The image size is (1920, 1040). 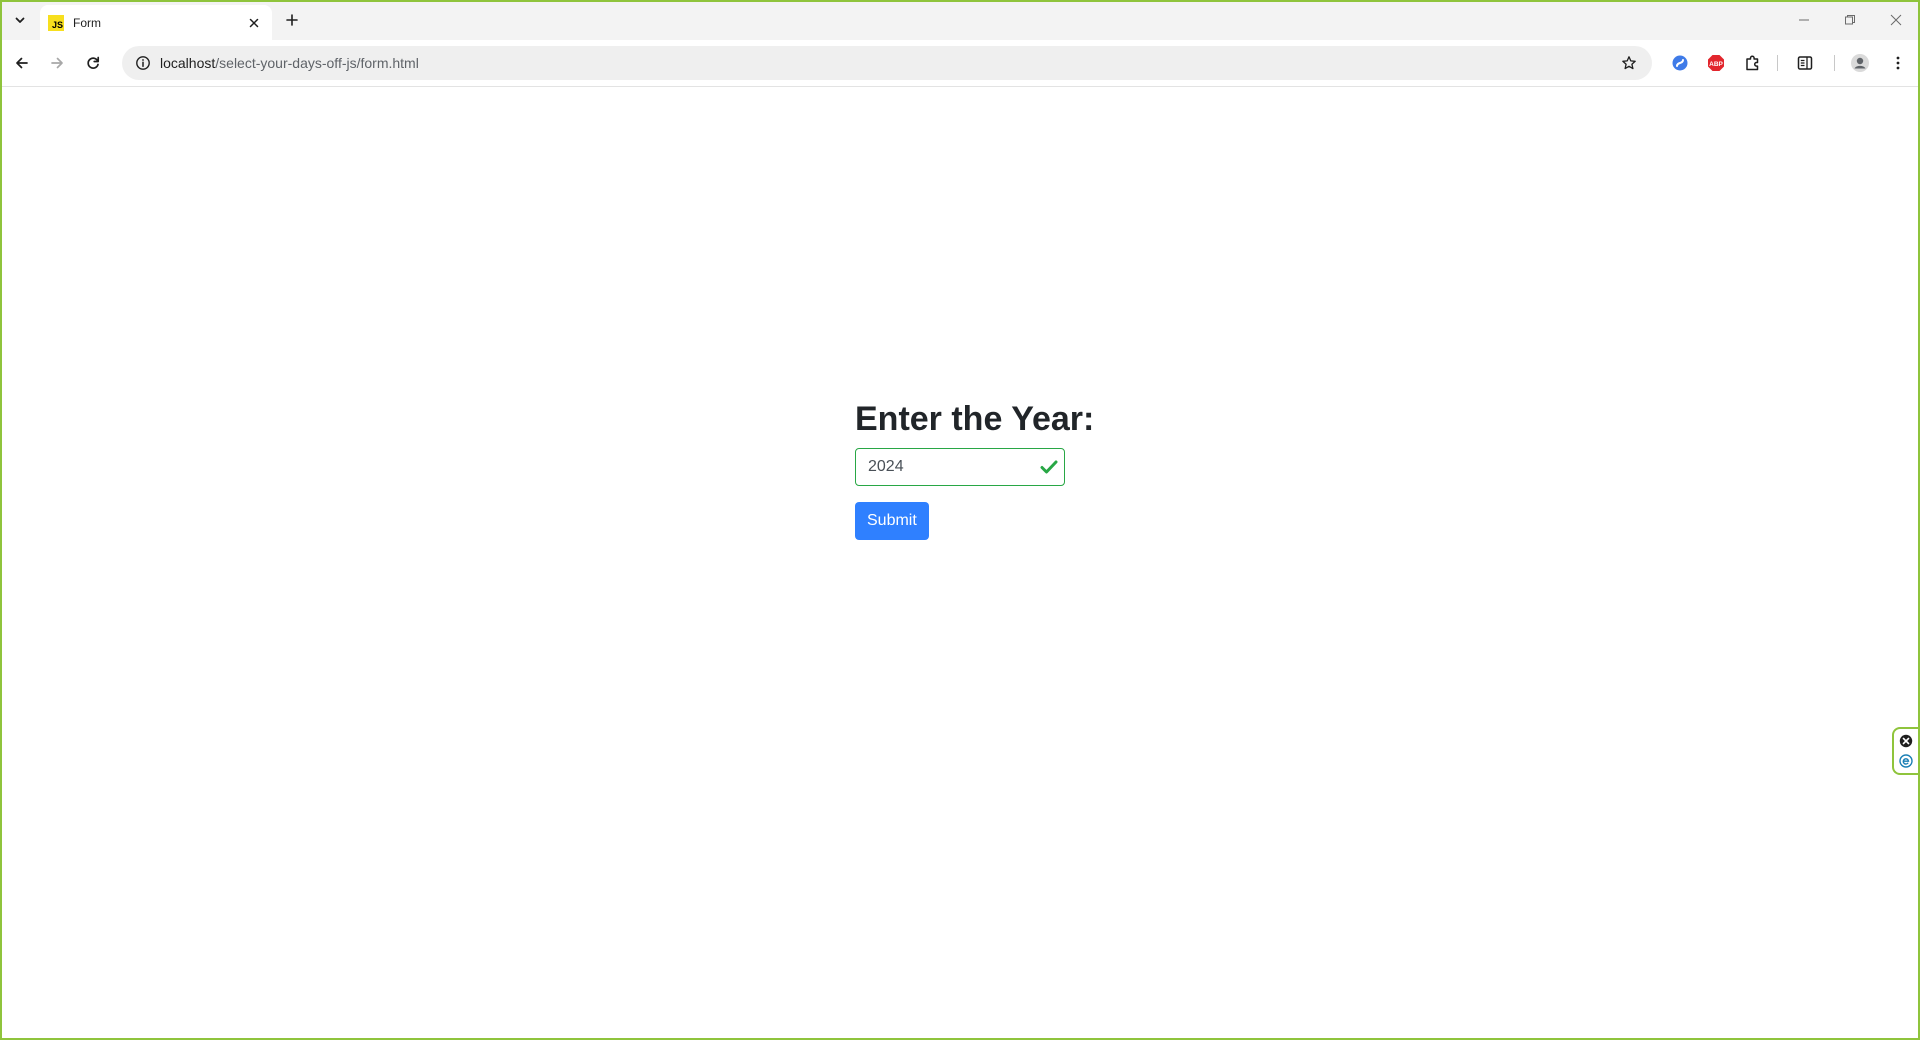 I want to click on svg-text: ABP, so click(x=1716, y=64).